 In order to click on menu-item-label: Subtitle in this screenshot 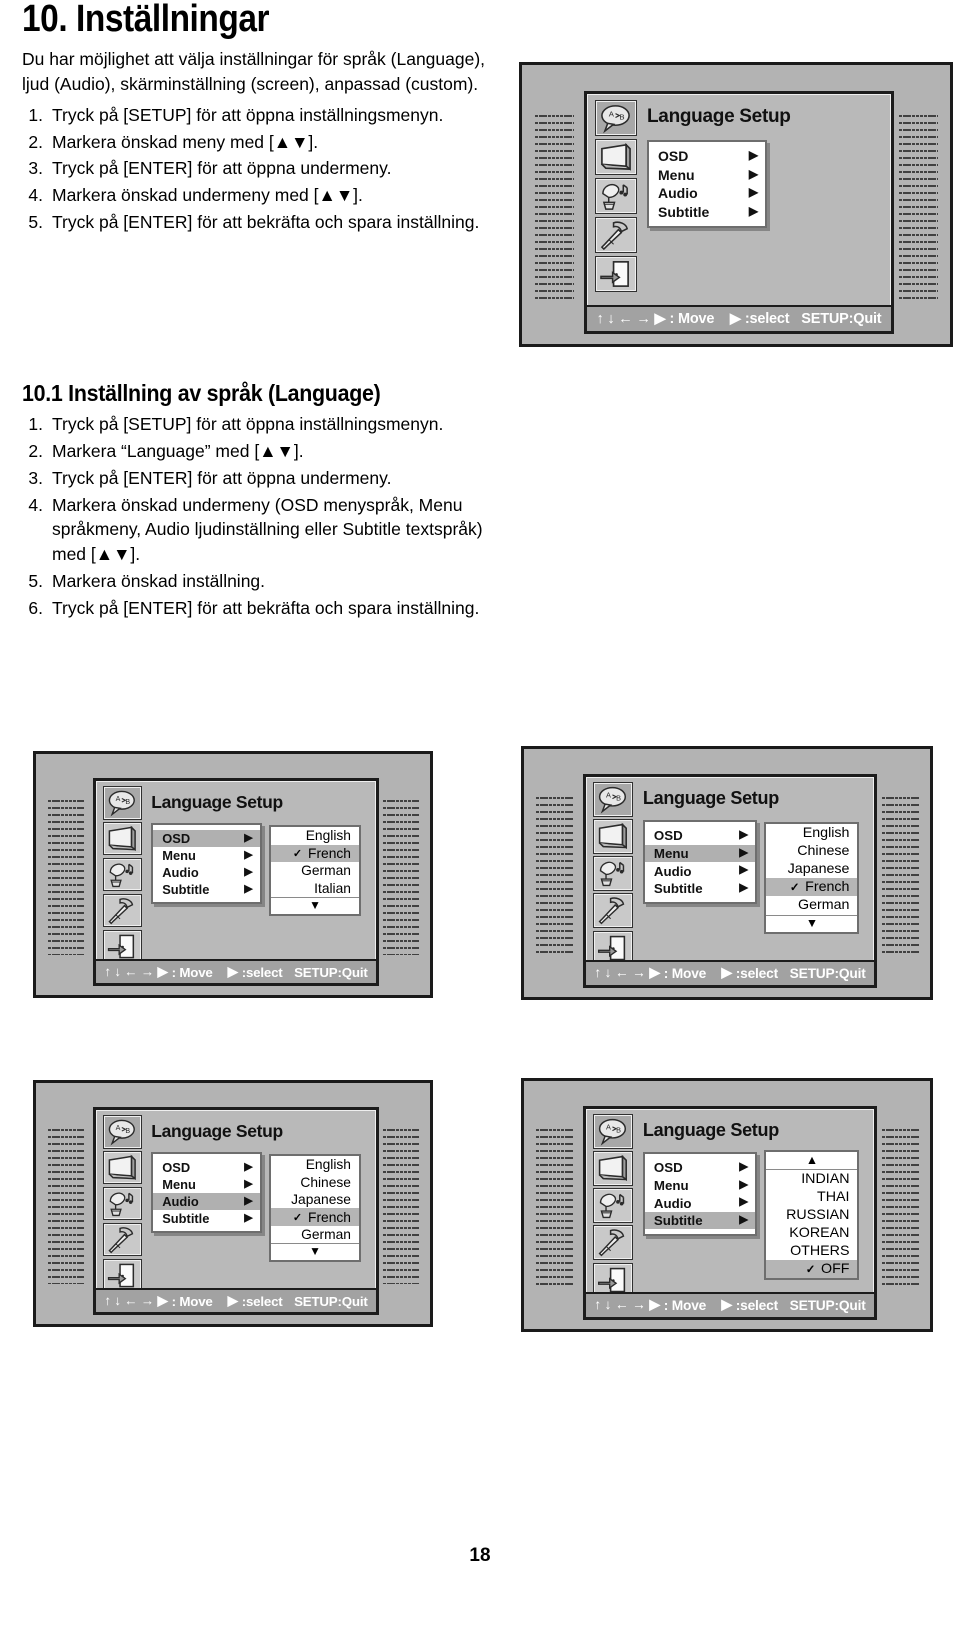, I will do `click(678, 1221)`.